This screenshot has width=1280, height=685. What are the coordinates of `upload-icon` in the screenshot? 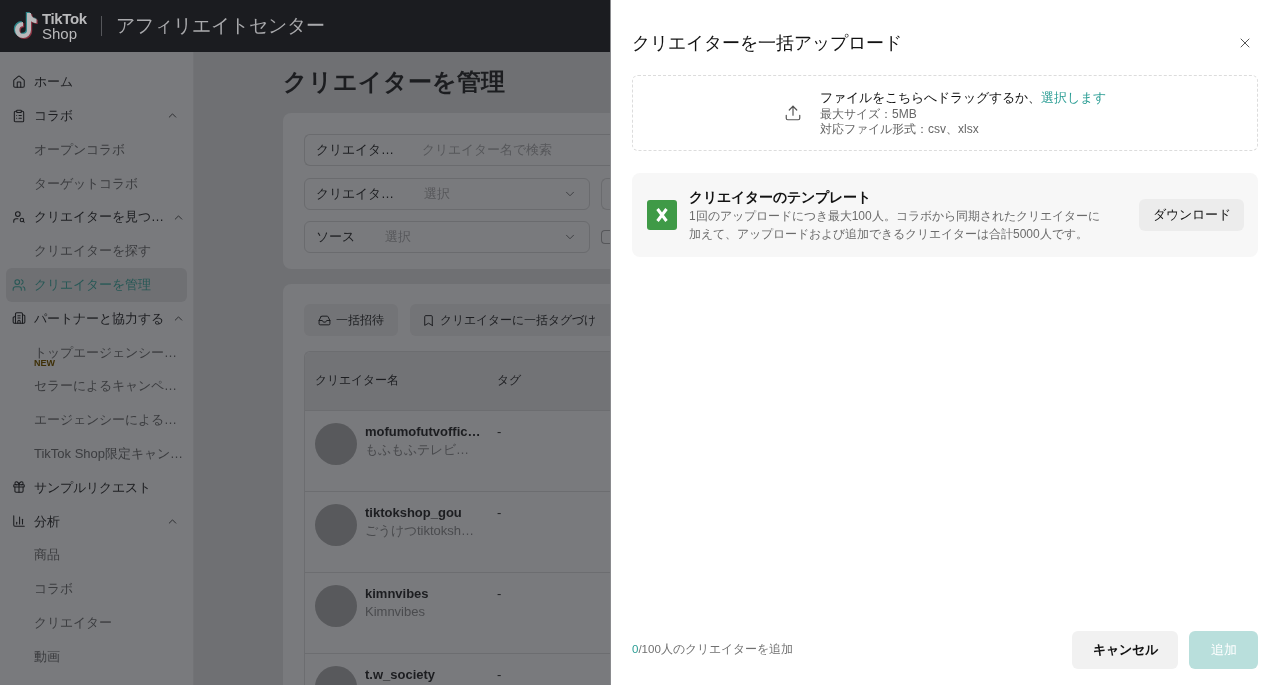 It's located at (793, 113).